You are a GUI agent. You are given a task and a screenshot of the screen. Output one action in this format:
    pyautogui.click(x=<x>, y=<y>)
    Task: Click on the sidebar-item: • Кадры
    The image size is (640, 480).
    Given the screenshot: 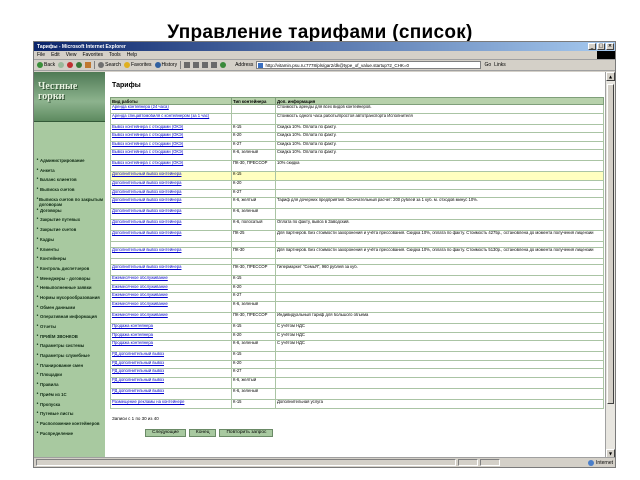 What is the action you would take?
    pyautogui.click(x=69, y=241)
    